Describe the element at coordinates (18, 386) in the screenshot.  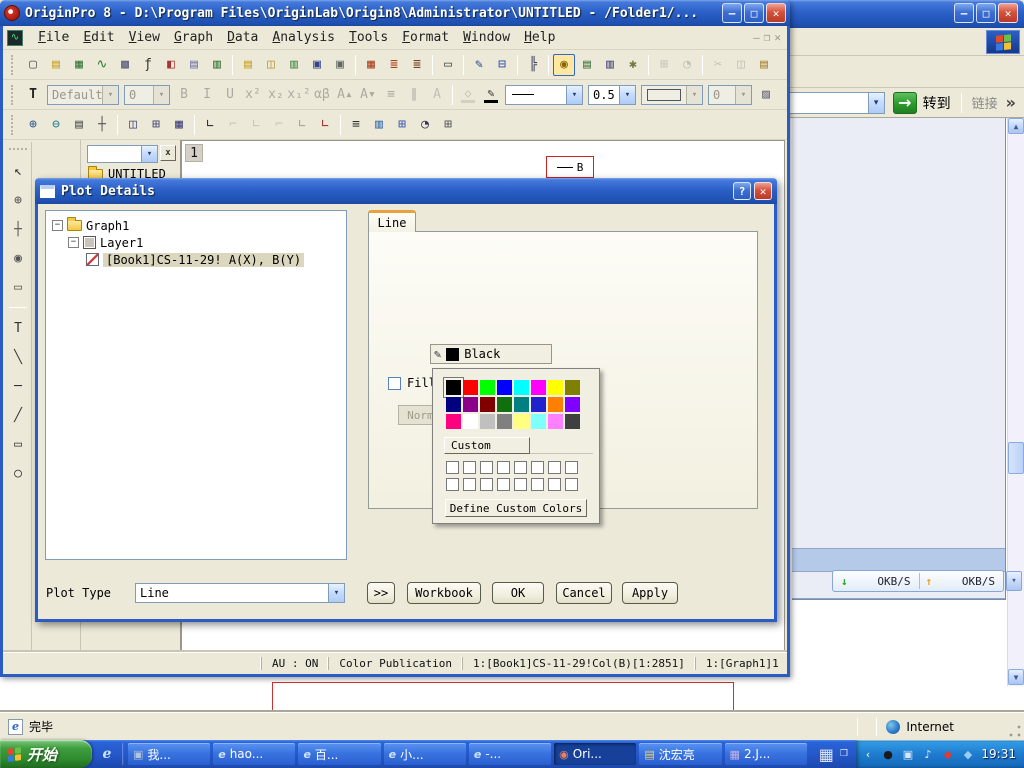
I see `line-tool-icon: ─` at that location.